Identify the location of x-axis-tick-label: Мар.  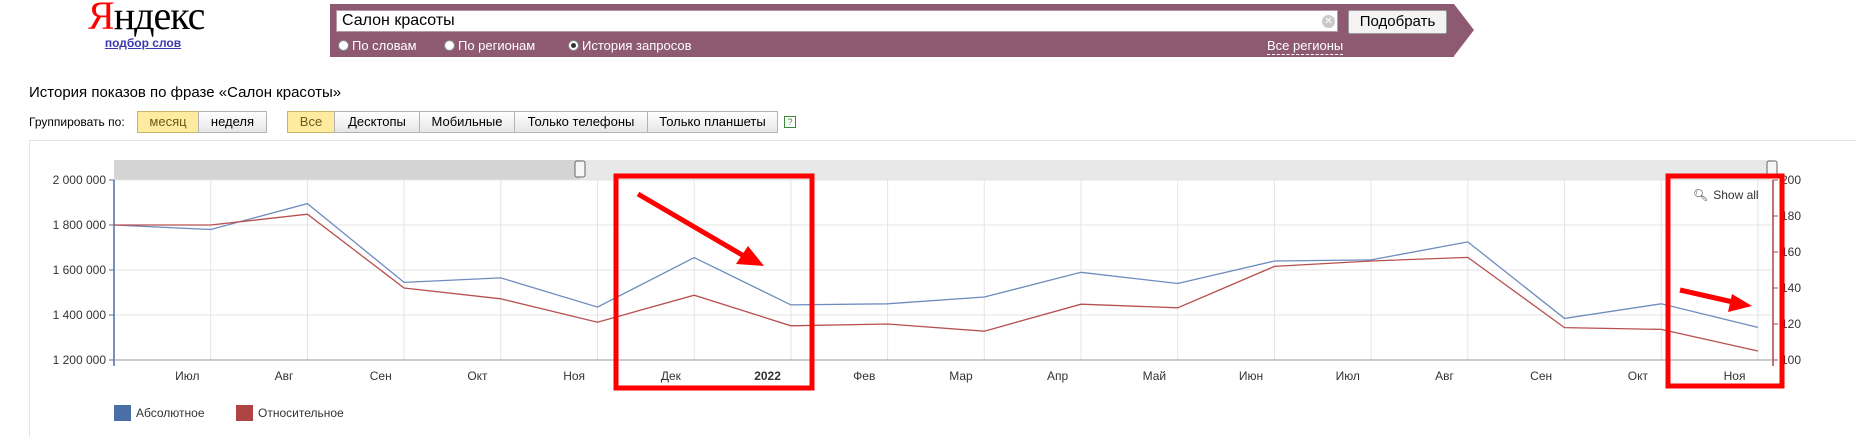
(961, 376).